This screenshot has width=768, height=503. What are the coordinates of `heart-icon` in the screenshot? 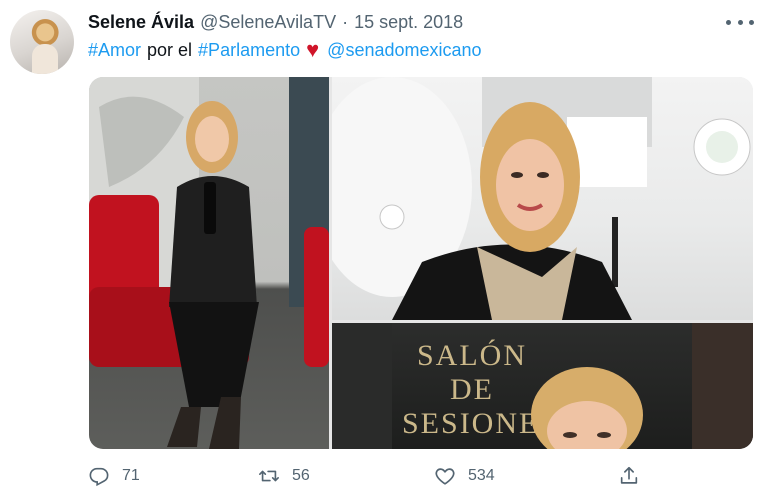 It's located at (445, 476).